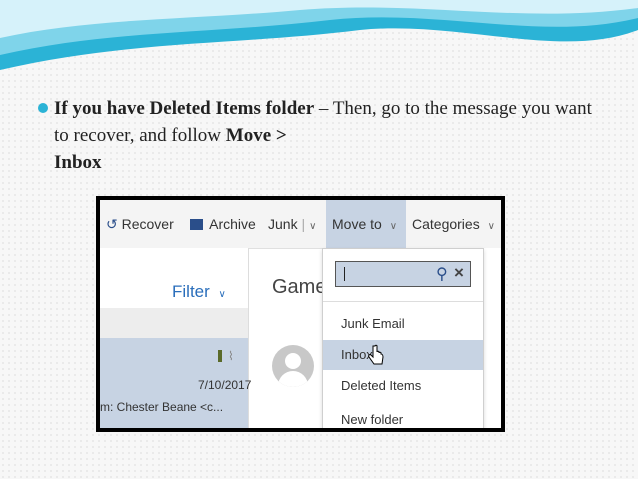  Describe the element at coordinates (446, 224) in the screenshot. I see `categories-label: Categories` at that location.